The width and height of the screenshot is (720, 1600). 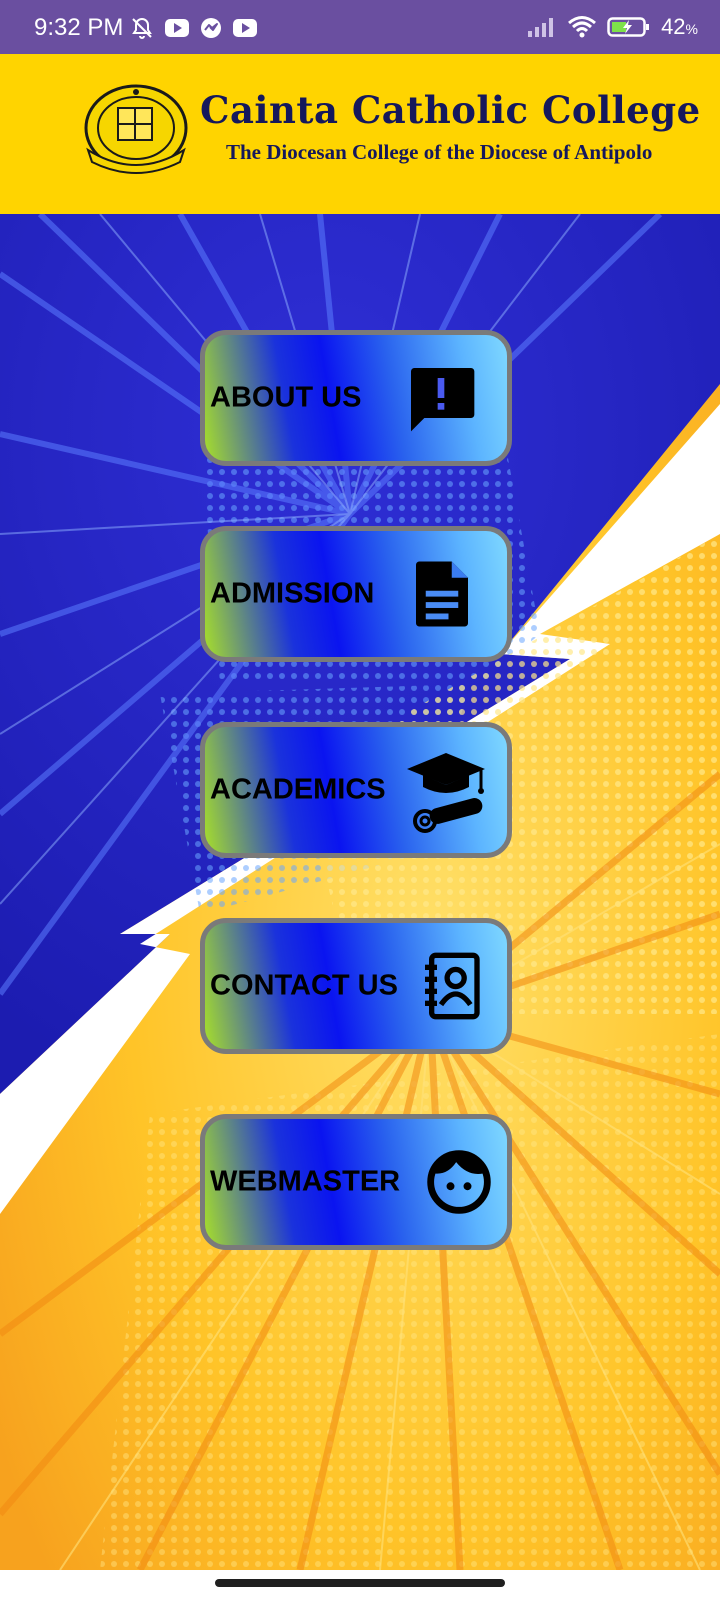 What do you see at coordinates (673, 26) in the screenshot?
I see `battery-percent: 42` at bounding box center [673, 26].